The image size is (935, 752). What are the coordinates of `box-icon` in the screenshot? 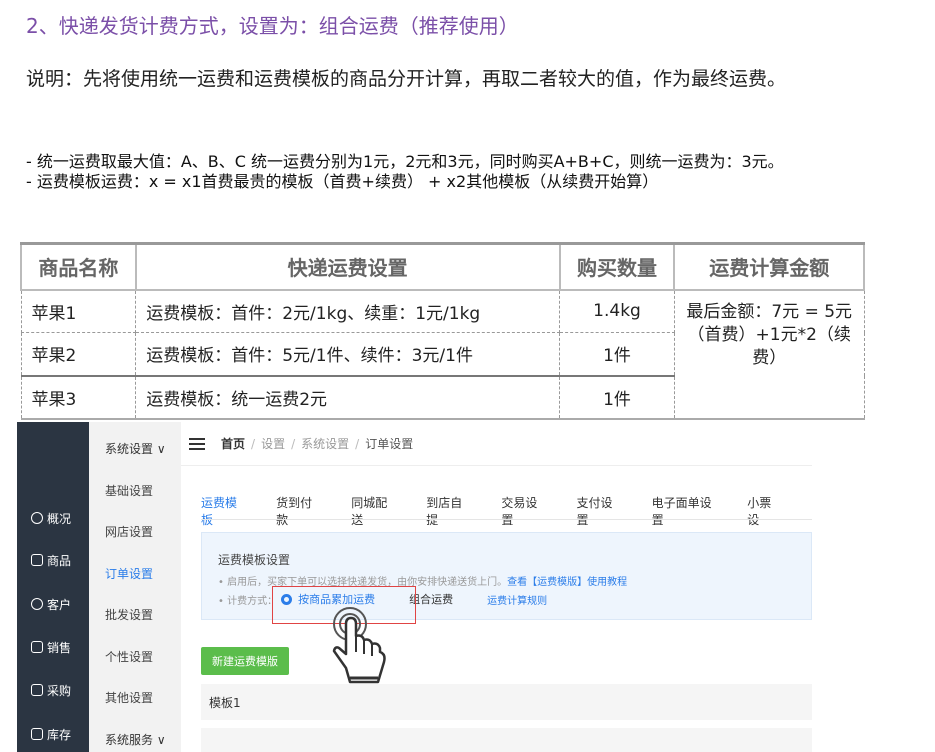 It's located at (37, 734).